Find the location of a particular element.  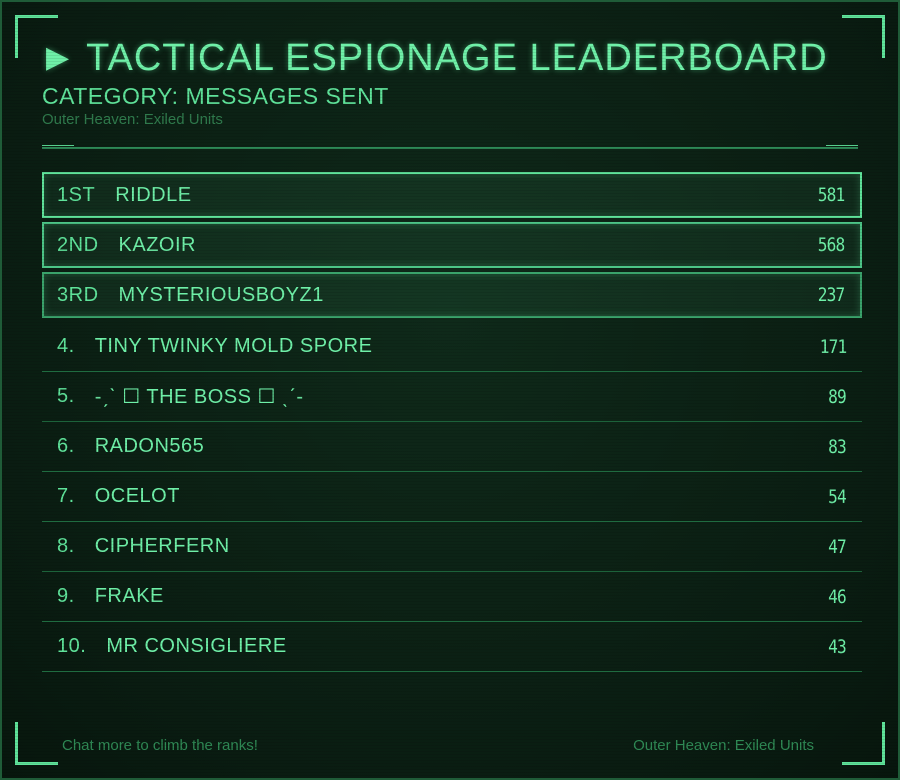

message-count: 581 is located at coordinates (830, 195).